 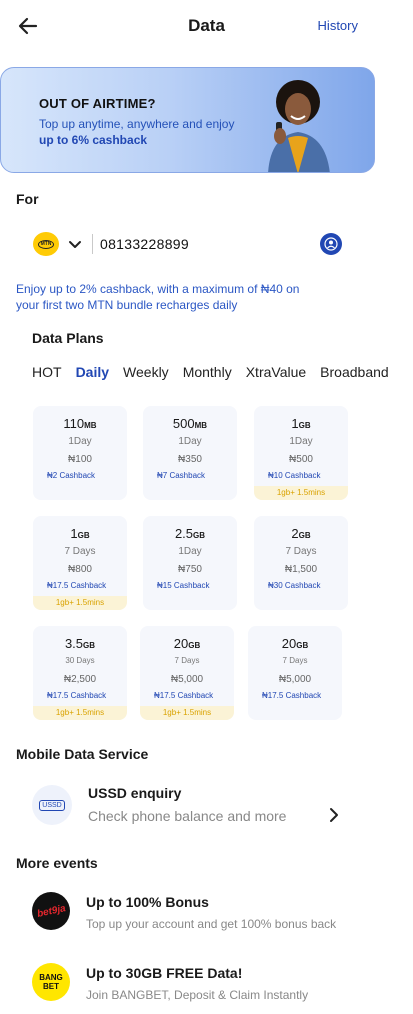 What do you see at coordinates (276, 374) in the screenshot?
I see `tab-xtravalue: XtraValue` at bounding box center [276, 374].